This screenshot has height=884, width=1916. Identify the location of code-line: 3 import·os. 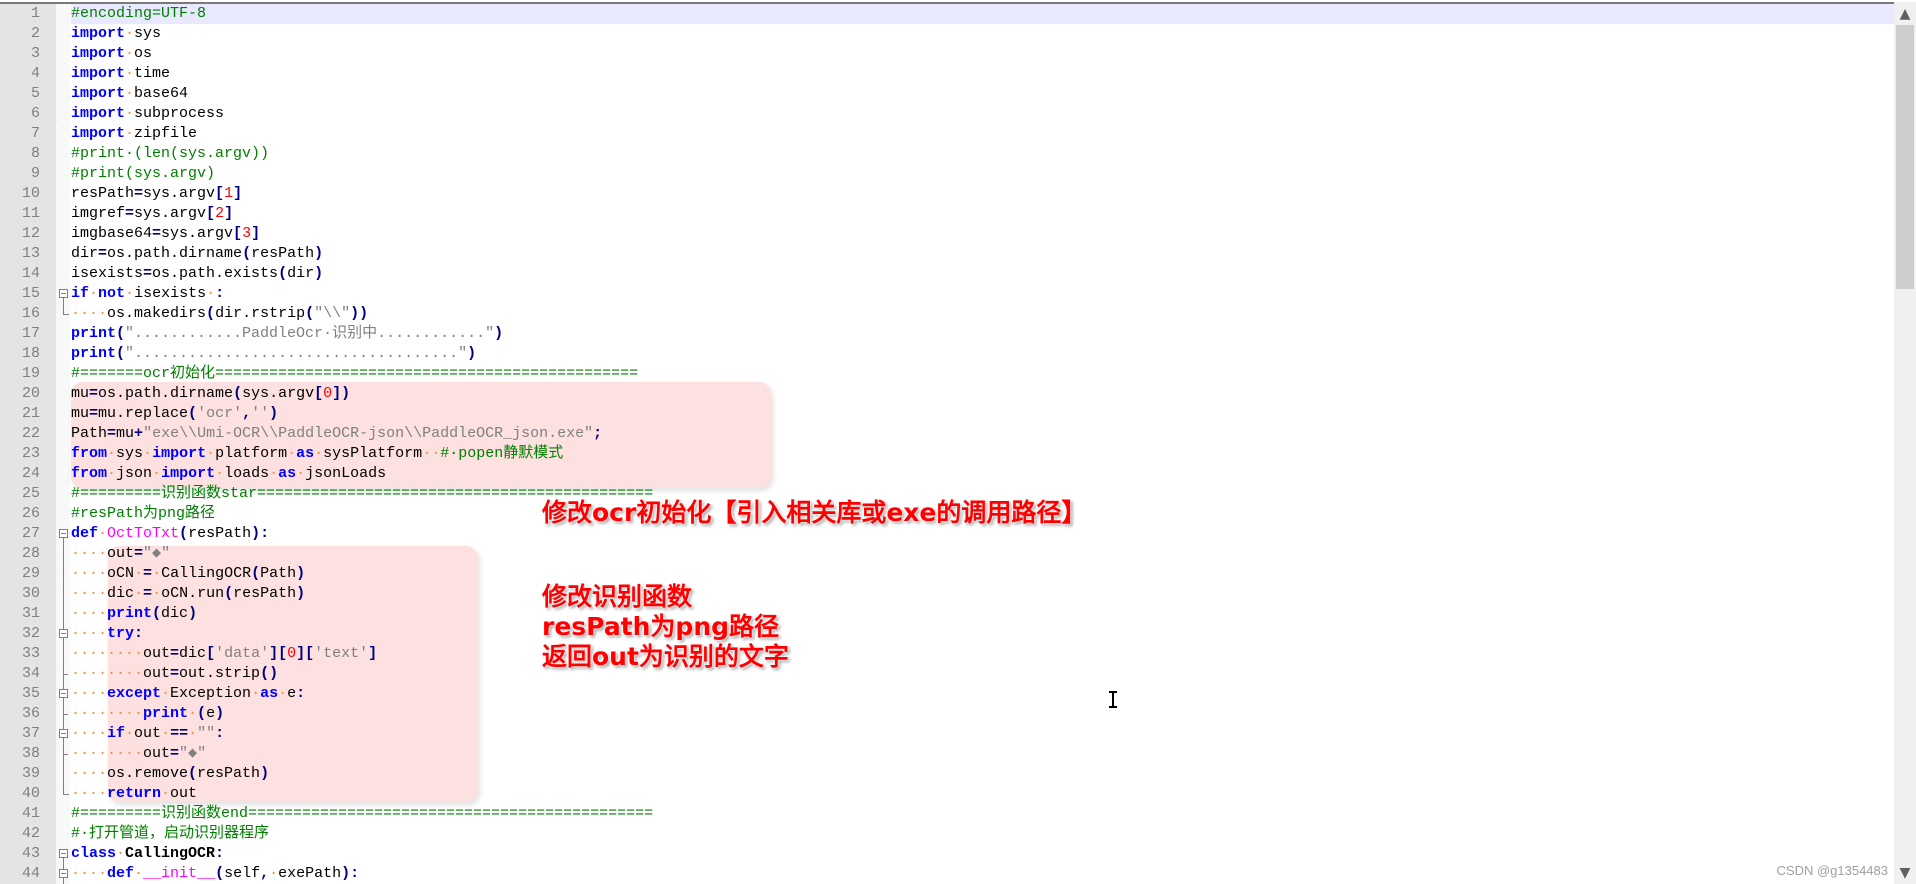
(947, 54).